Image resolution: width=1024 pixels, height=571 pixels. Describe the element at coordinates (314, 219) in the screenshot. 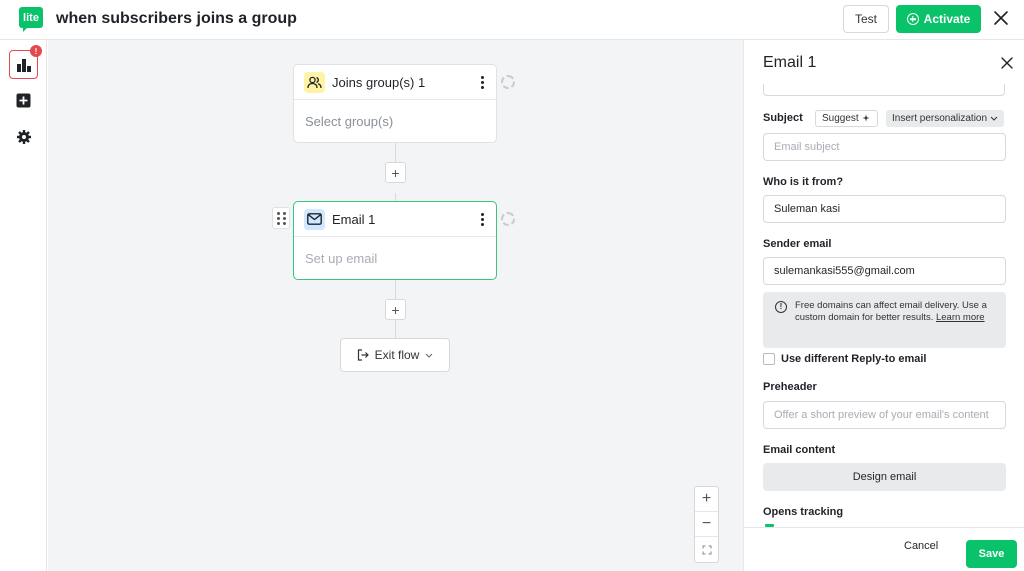

I see `envelope-icon` at that location.